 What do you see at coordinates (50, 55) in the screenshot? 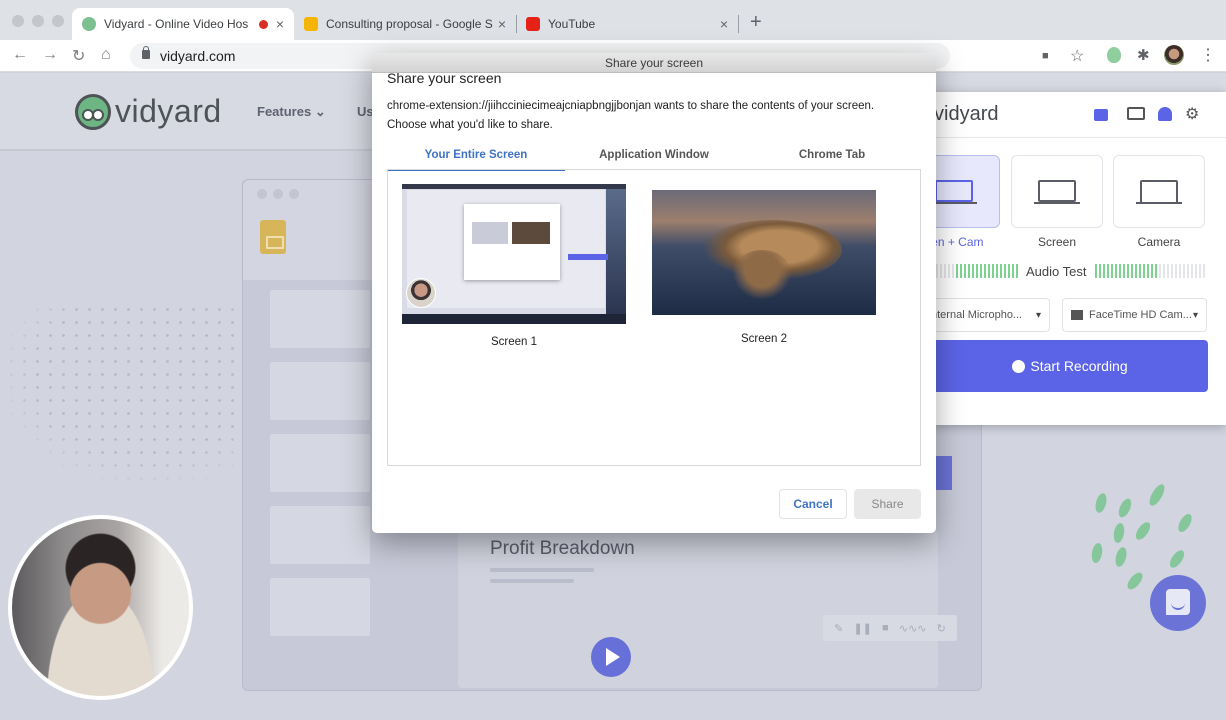
I see `forward-button: →` at bounding box center [50, 55].